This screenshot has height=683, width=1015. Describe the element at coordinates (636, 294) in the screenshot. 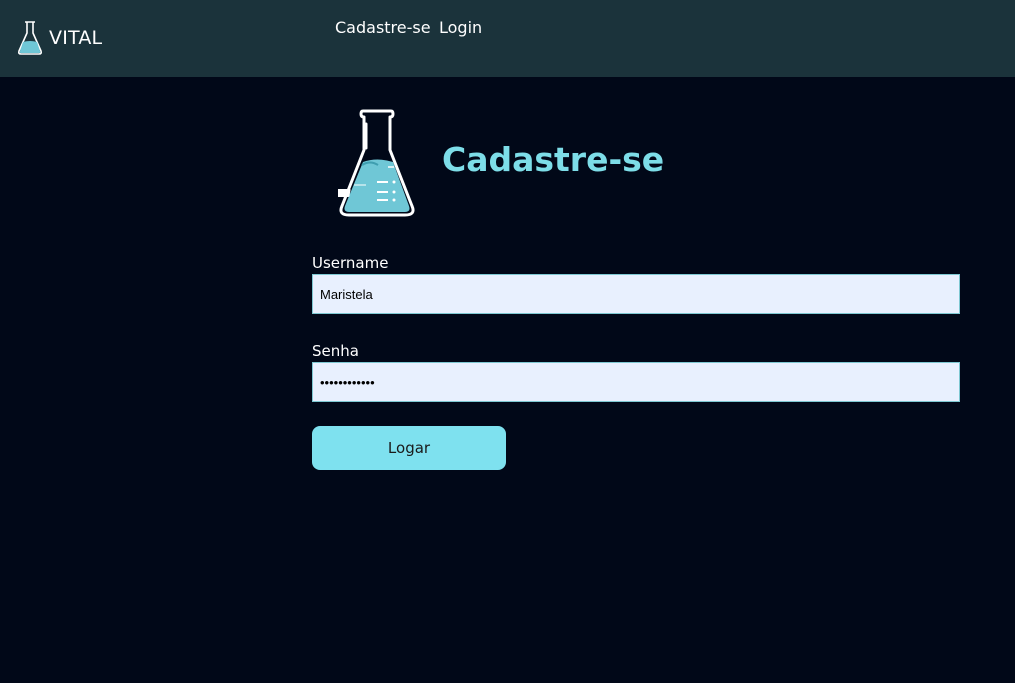

I see `username-input` at that location.